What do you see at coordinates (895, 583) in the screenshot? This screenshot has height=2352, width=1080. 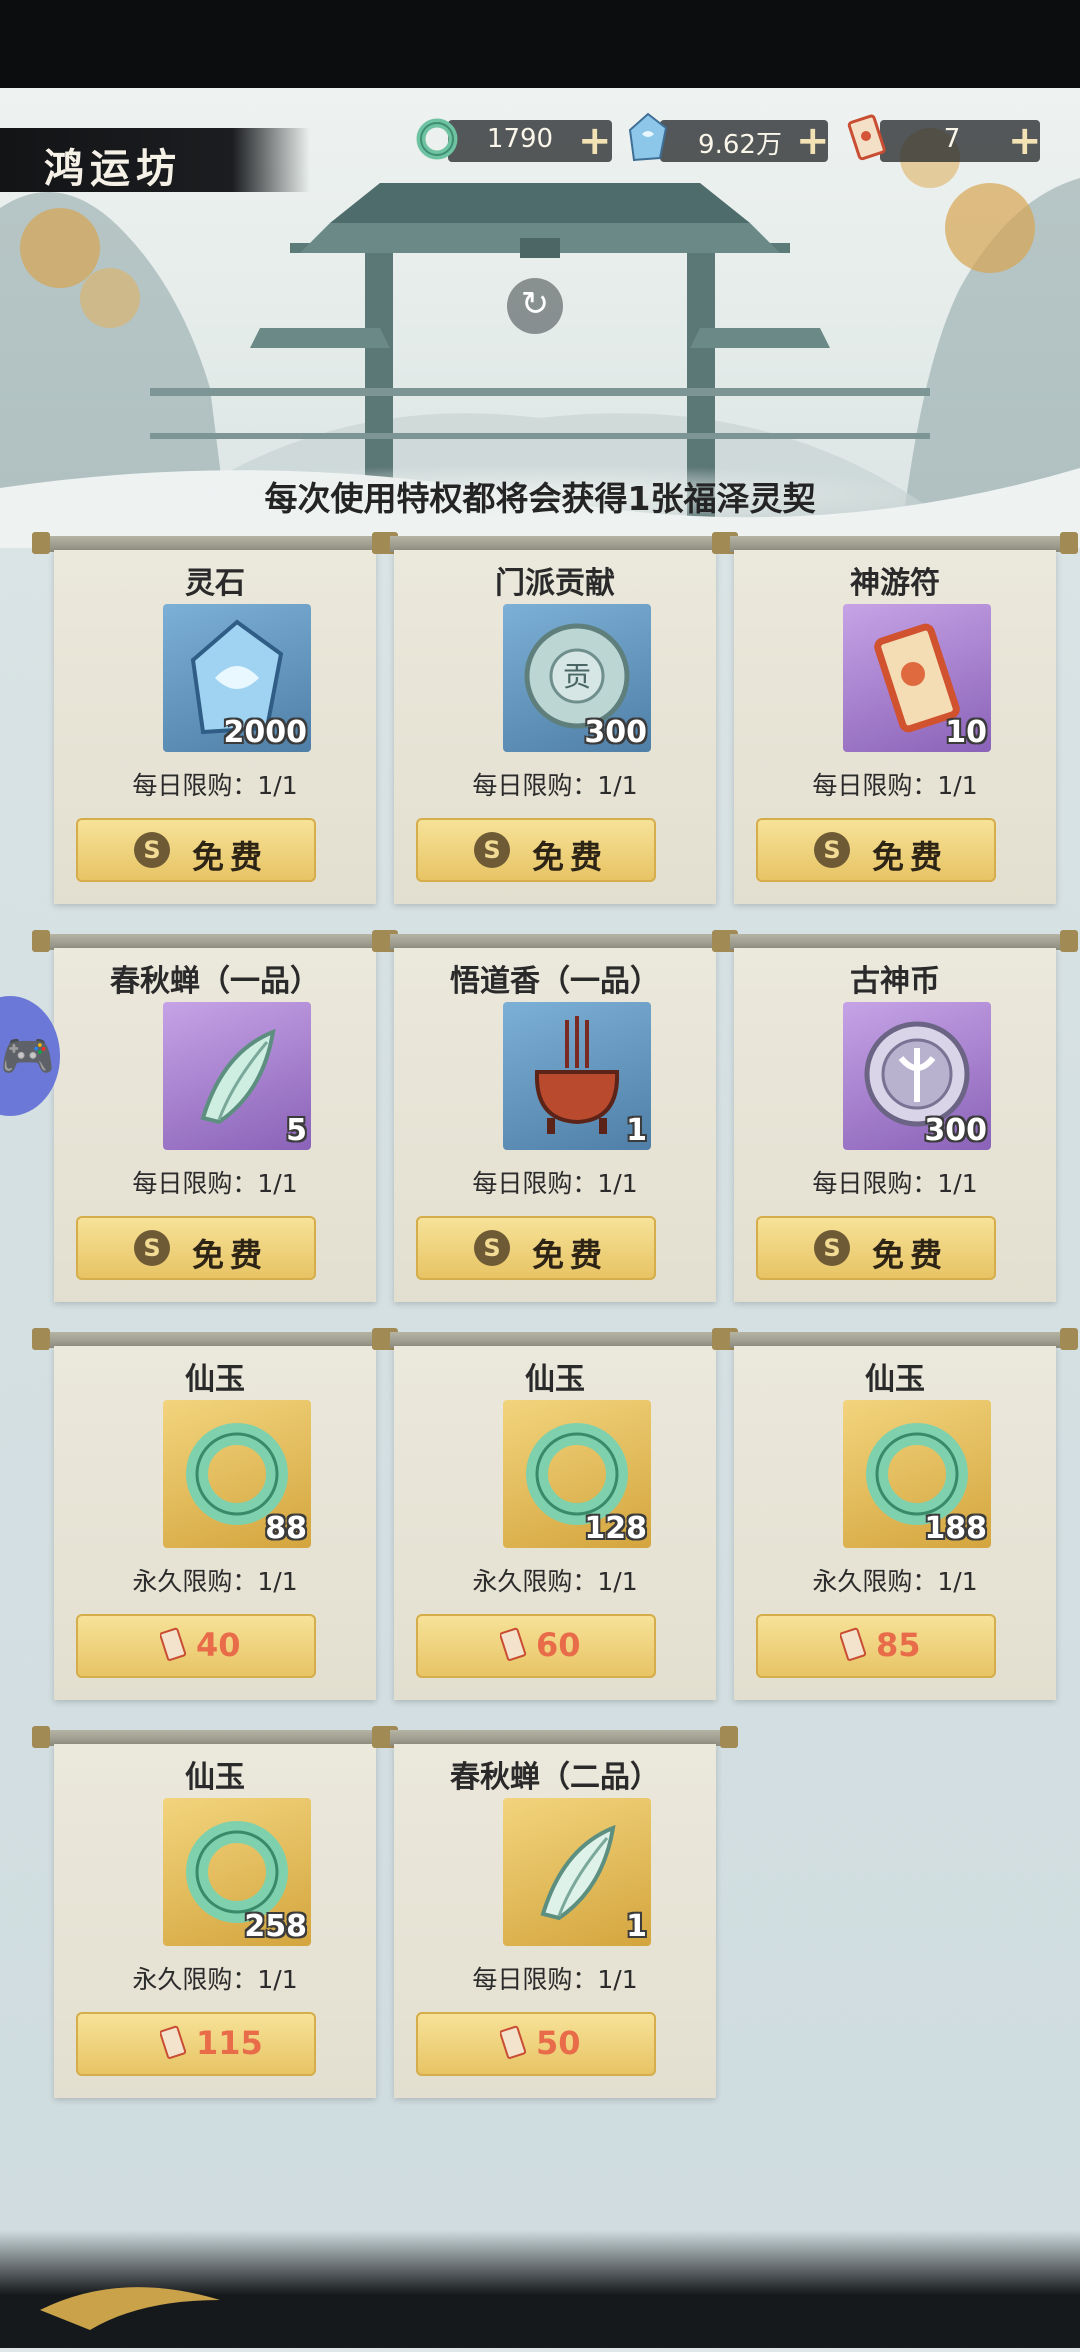 I see `item-name: 神游符` at bounding box center [895, 583].